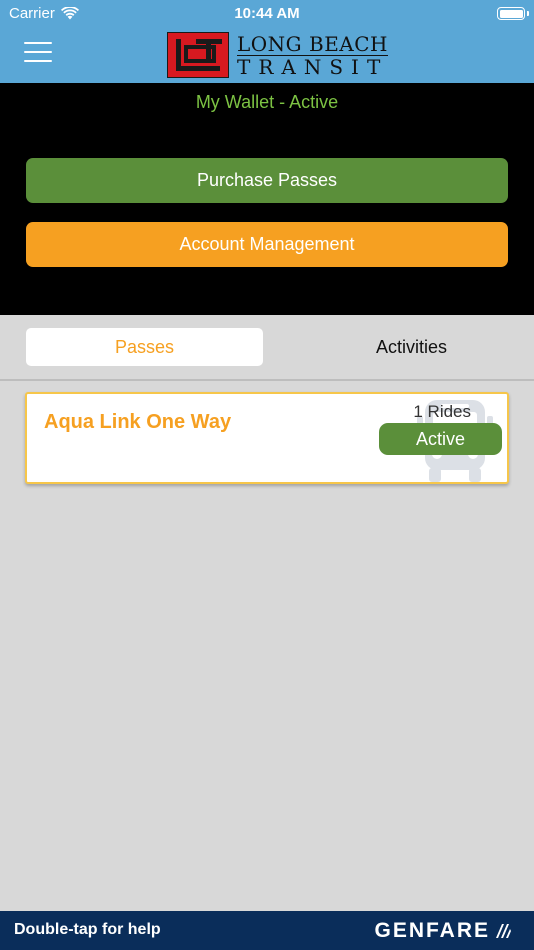 This screenshot has width=534, height=950. Describe the element at coordinates (144, 347) in the screenshot. I see `tab-passes: Passes` at that location.